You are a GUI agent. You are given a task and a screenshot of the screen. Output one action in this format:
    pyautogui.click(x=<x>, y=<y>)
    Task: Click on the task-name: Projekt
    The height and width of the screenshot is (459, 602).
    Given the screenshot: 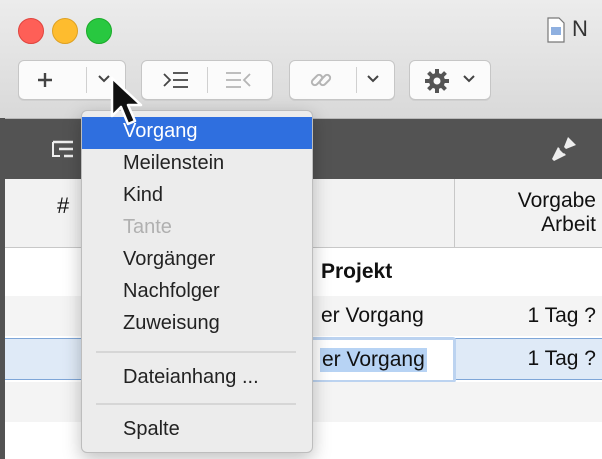 What is the action you would take?
    pyautogui.click(x=357, y=271)
    